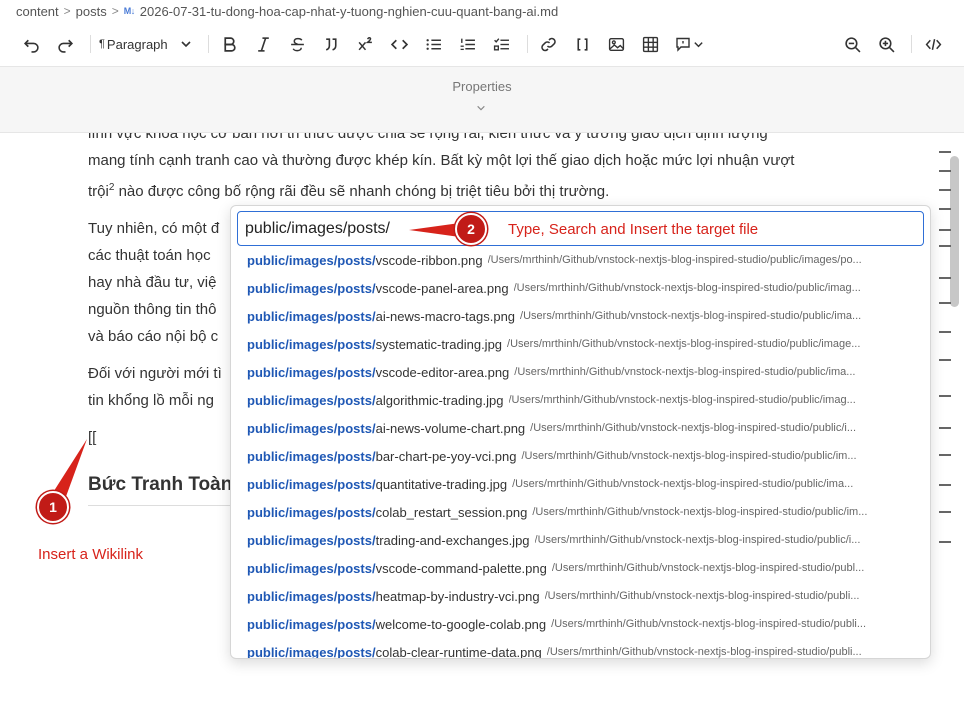 The image size is (964, 714). I want to click on redo-icon, so click(65, 46).